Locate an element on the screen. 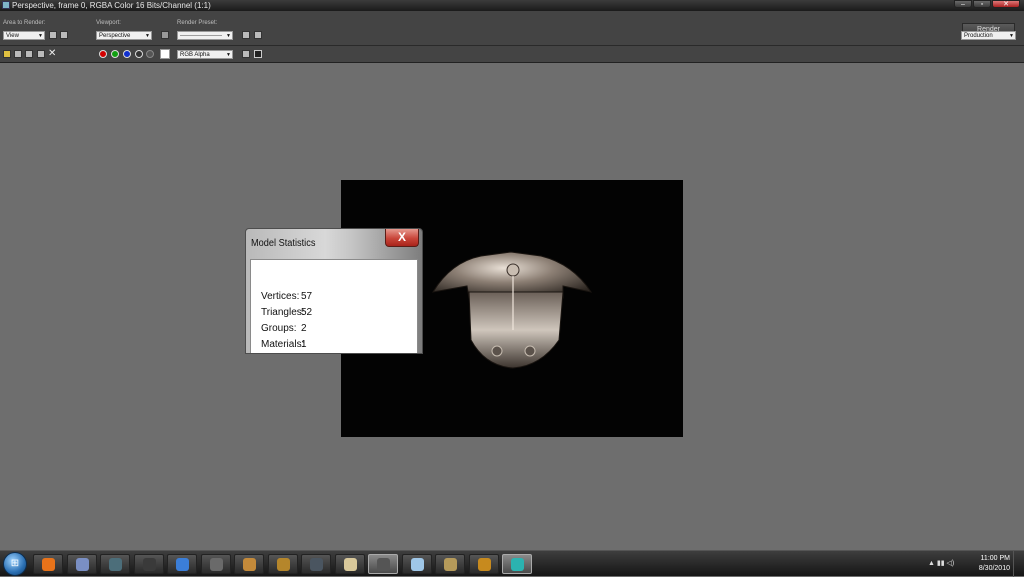 Image resolution: width=1024 pixels, height=577 pixels. app-gold-icon is located at coordinates (283, 564).